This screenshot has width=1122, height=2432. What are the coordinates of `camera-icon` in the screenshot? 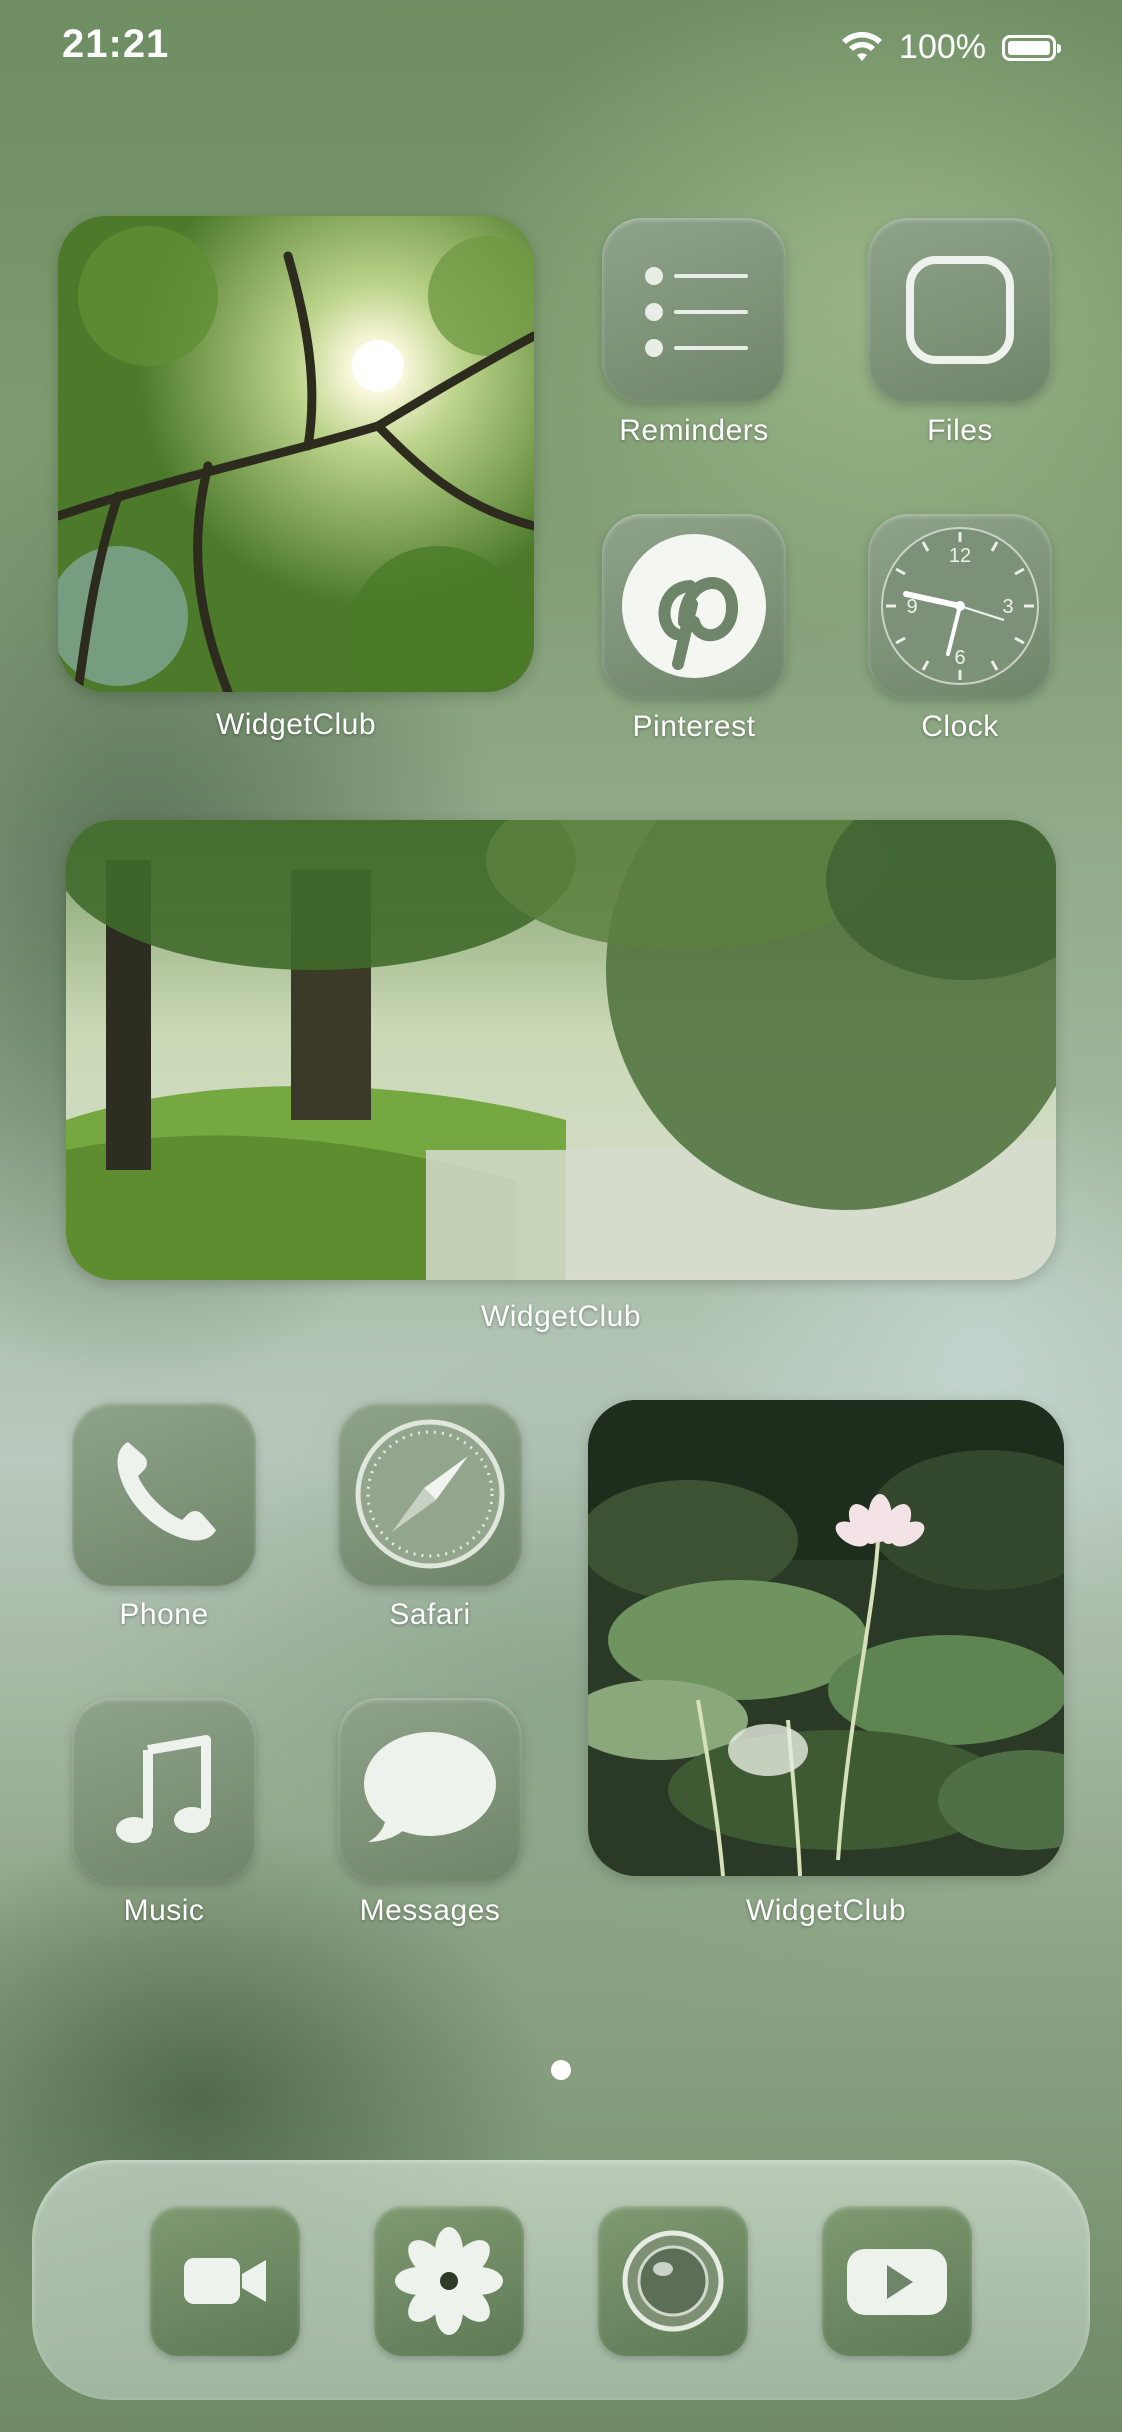 It's located at (673, 2281).